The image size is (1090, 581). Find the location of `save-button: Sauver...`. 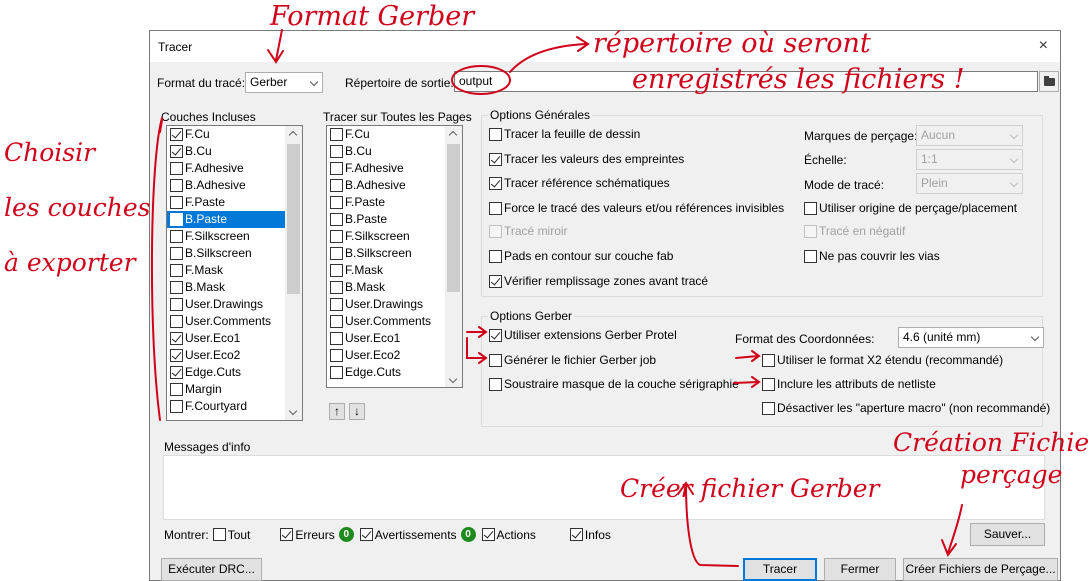

save-button: Sauver... is located at coordinates (1007, 534).